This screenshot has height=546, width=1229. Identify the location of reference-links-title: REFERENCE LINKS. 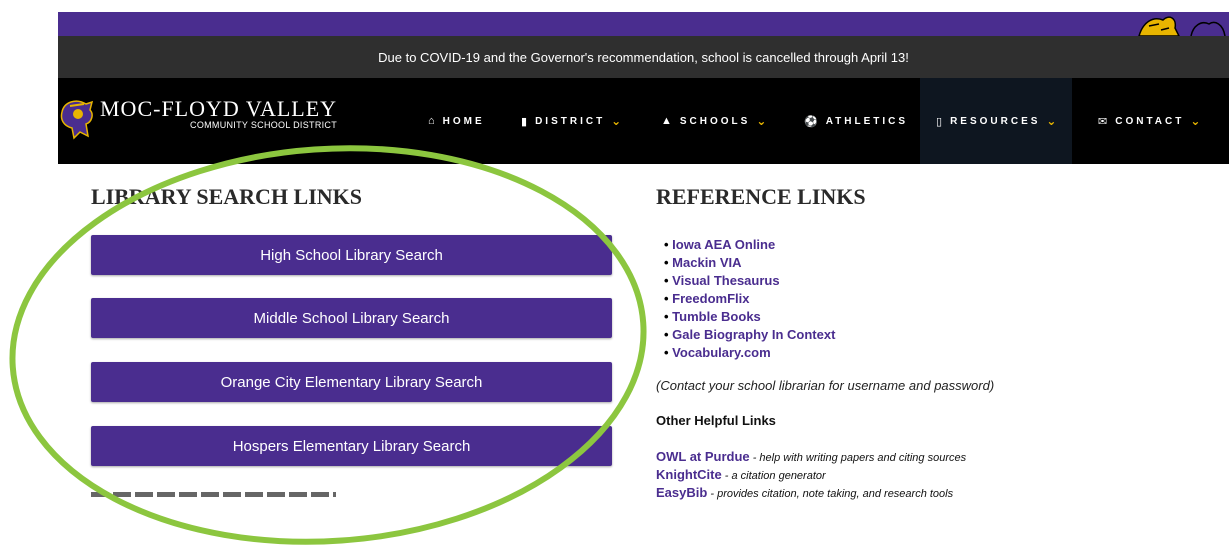
(761, 196).